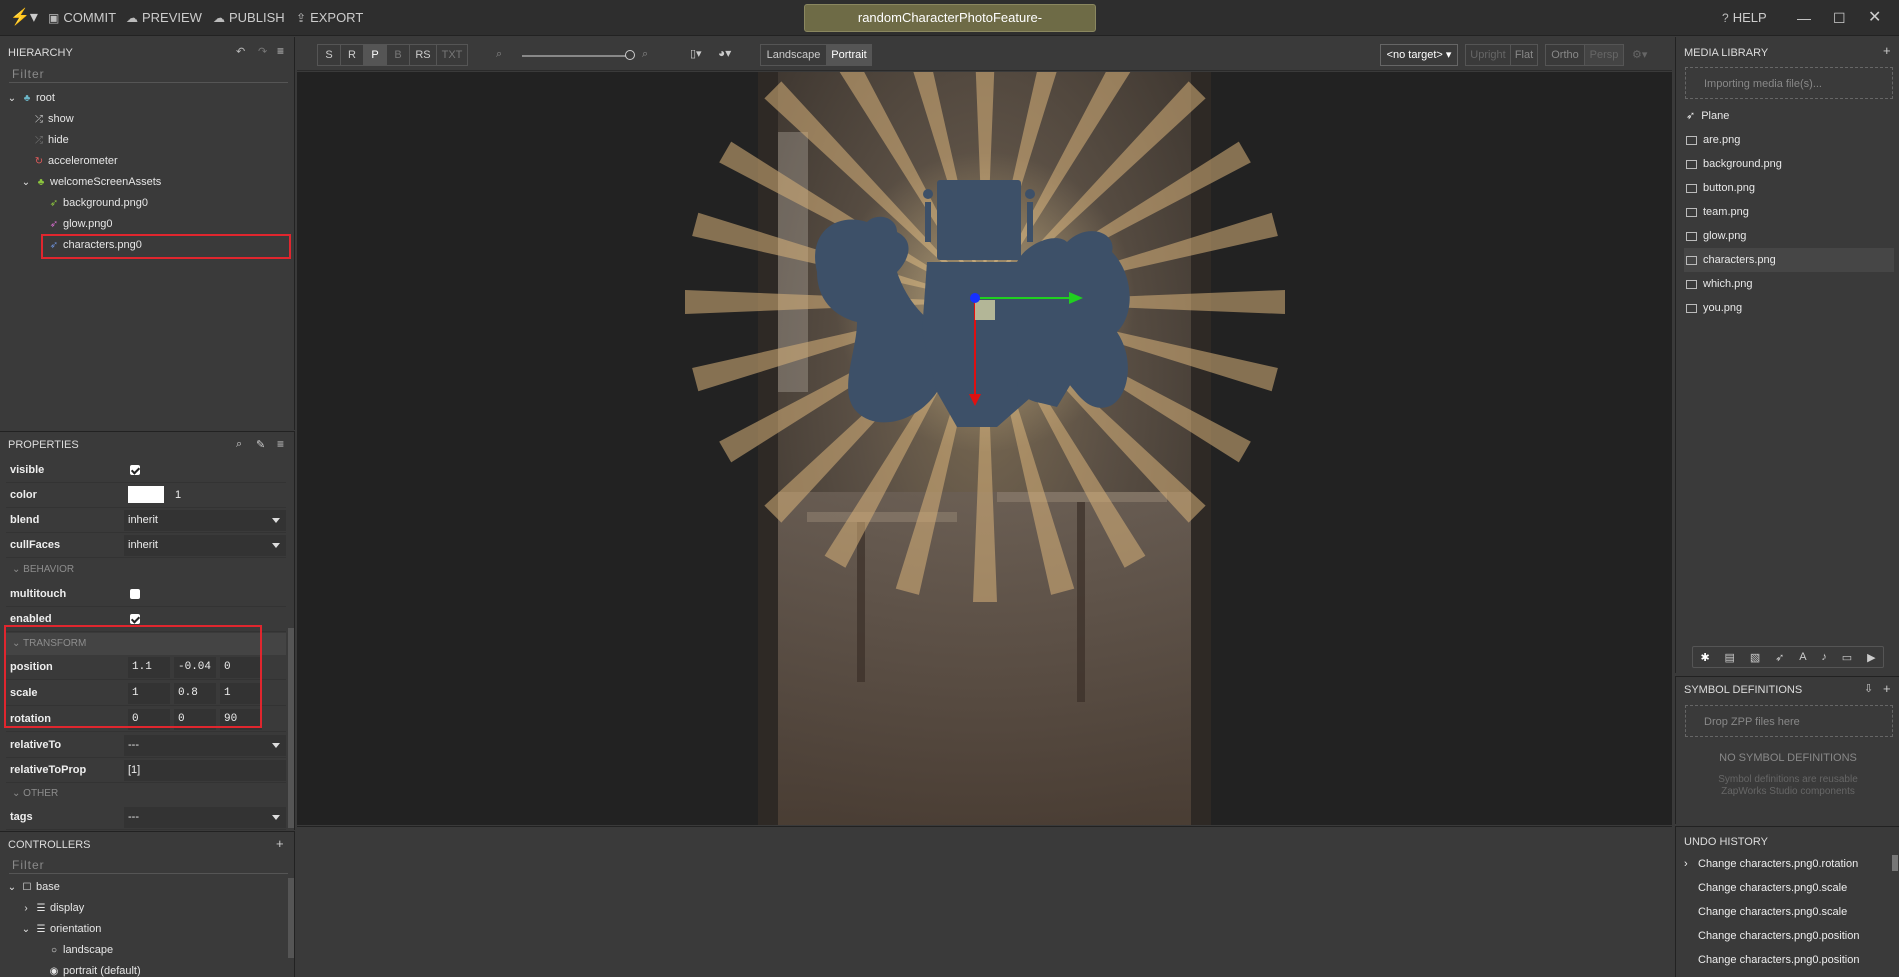 Image resolution: width=1899 pixels, height=977 pixels. What do you see at coordinates (352, 55) in the screenshot?
I see `tool-r-button: R` at bounding box center [352, 55].